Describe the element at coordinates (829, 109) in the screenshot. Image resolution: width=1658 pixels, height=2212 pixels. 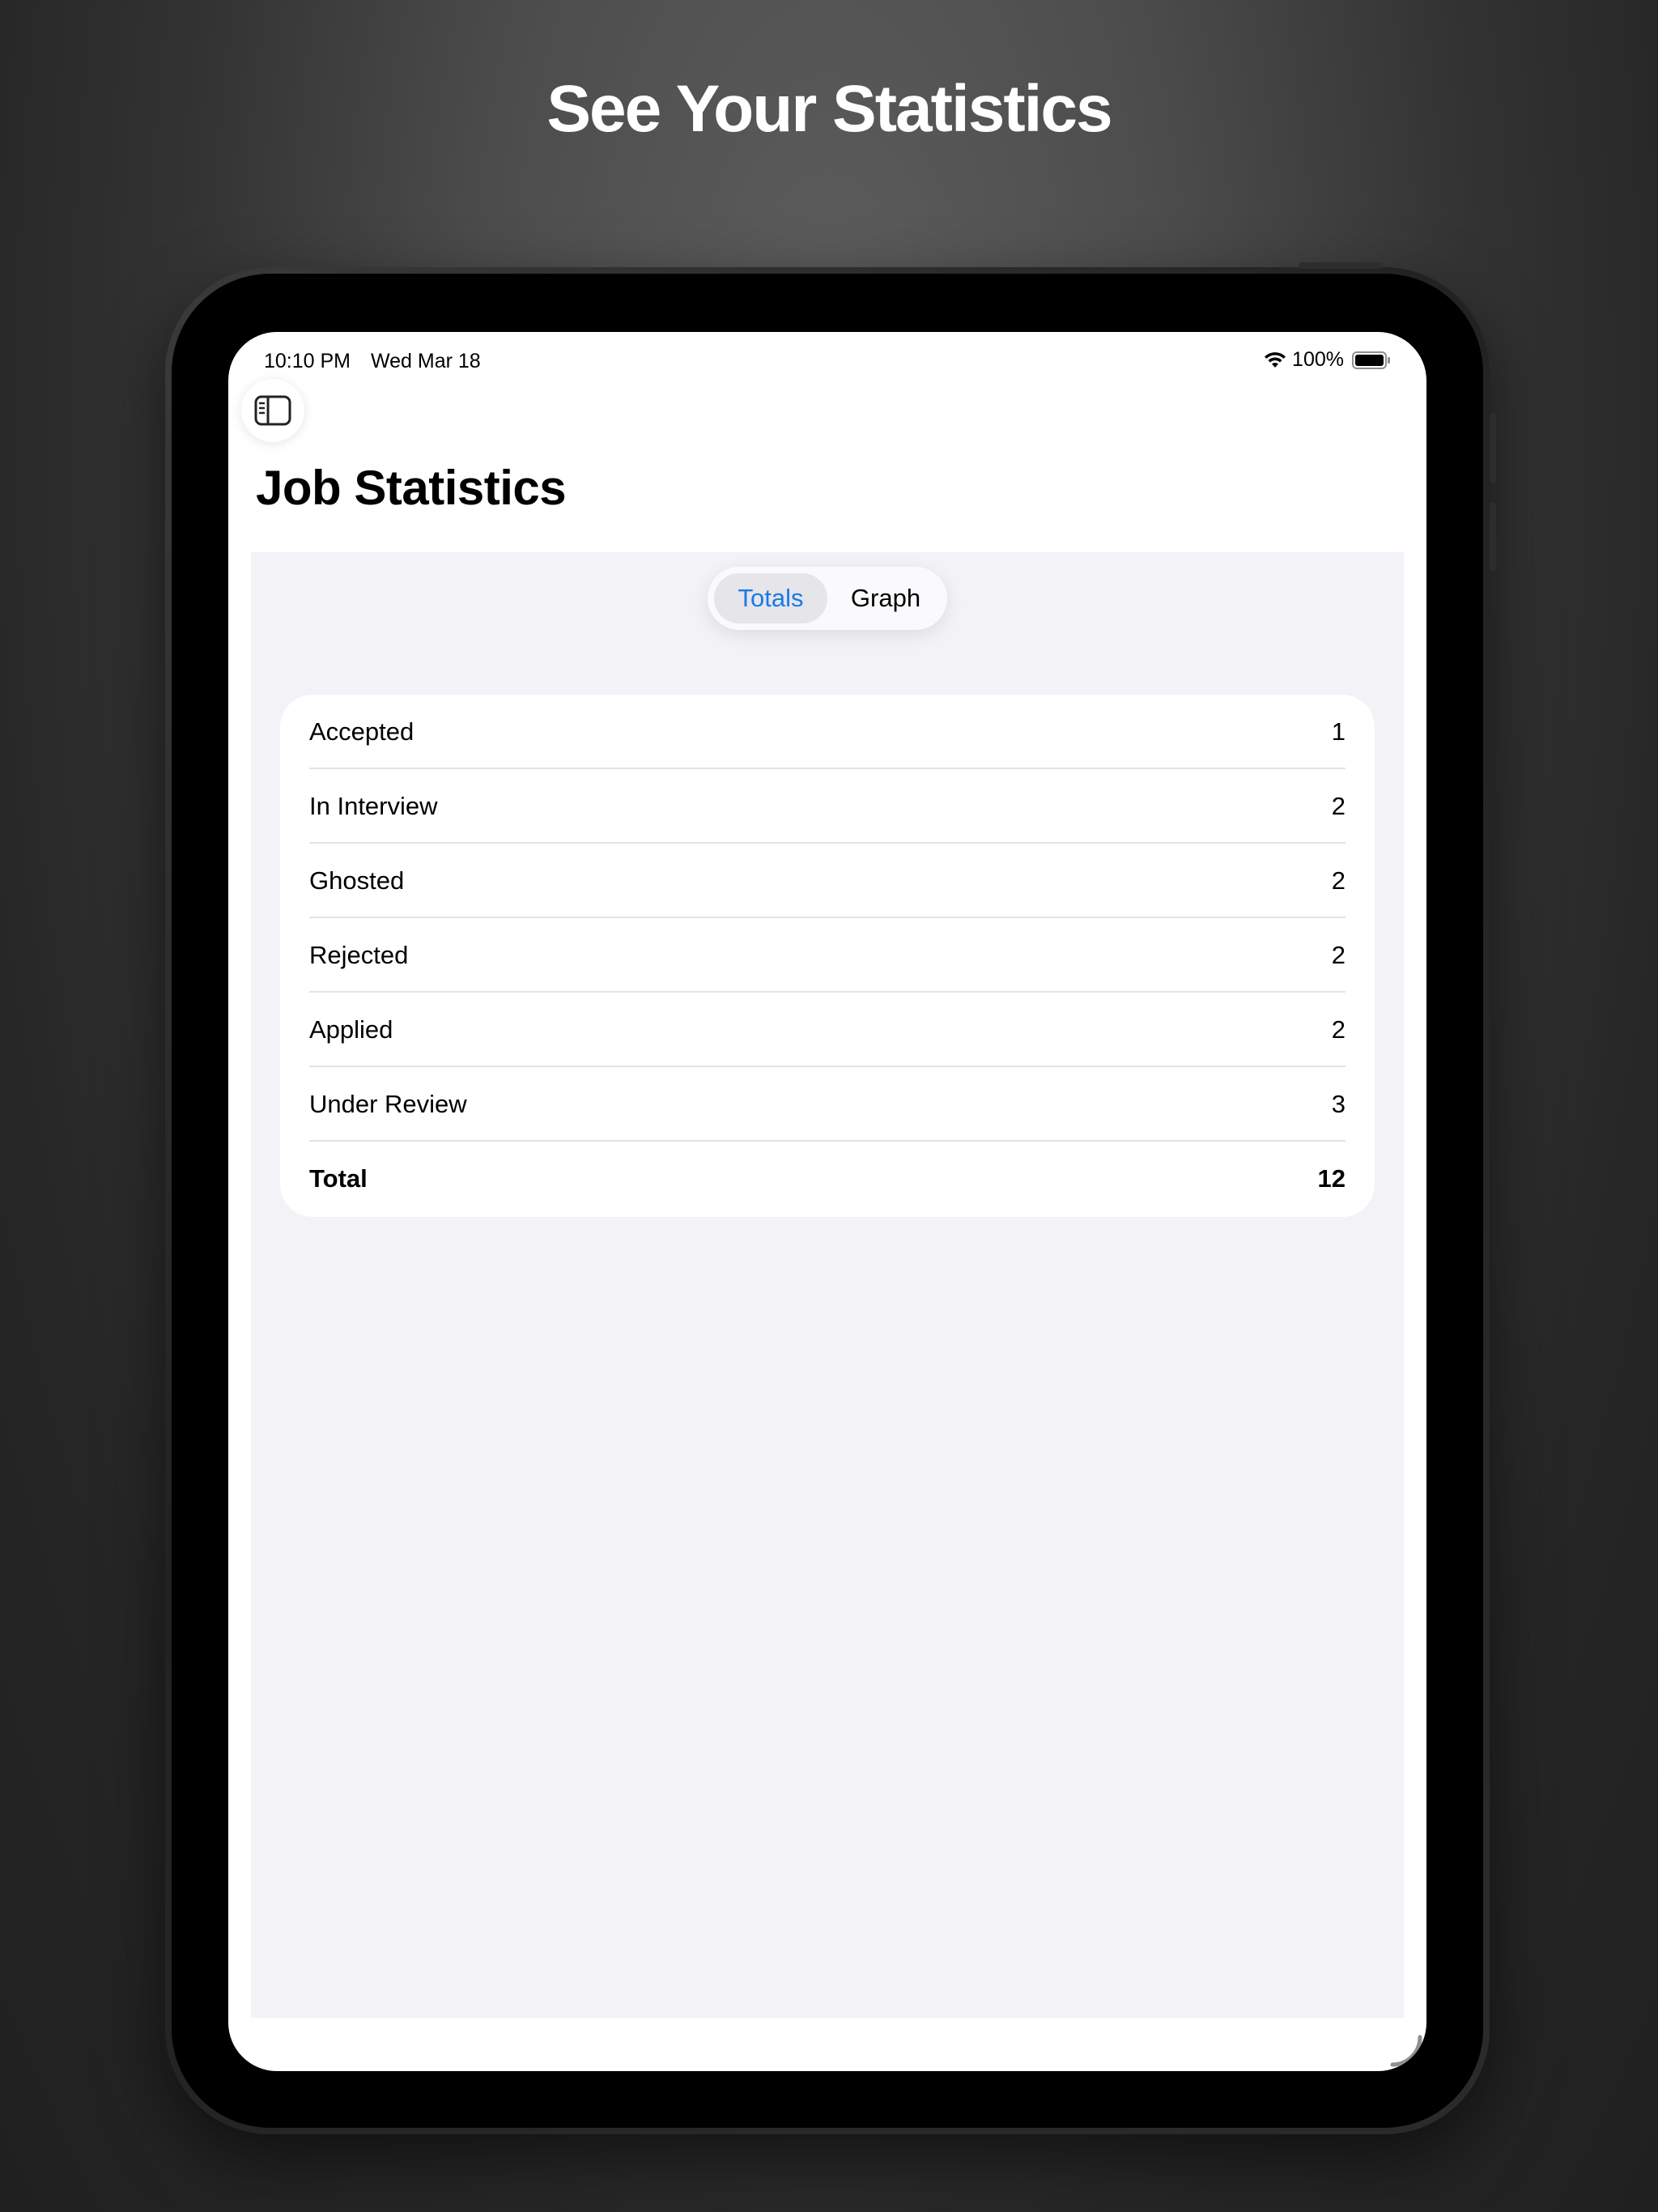
I see `promo-headline: See Your Statistics` at that location.